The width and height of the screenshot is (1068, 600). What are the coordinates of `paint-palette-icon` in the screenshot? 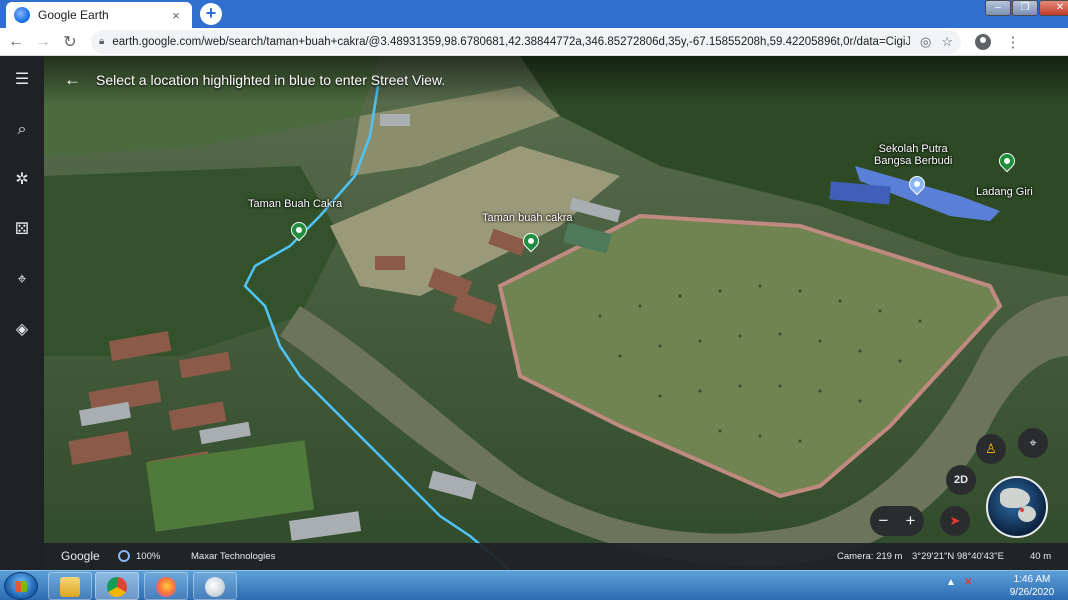 It's located at (215, 587).